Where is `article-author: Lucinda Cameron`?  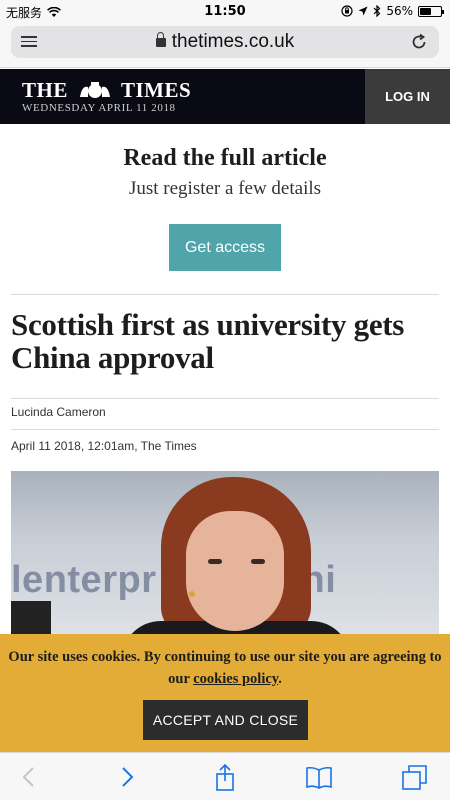 article-author: Lucinda Cameron is located at coordinates (58, 412).